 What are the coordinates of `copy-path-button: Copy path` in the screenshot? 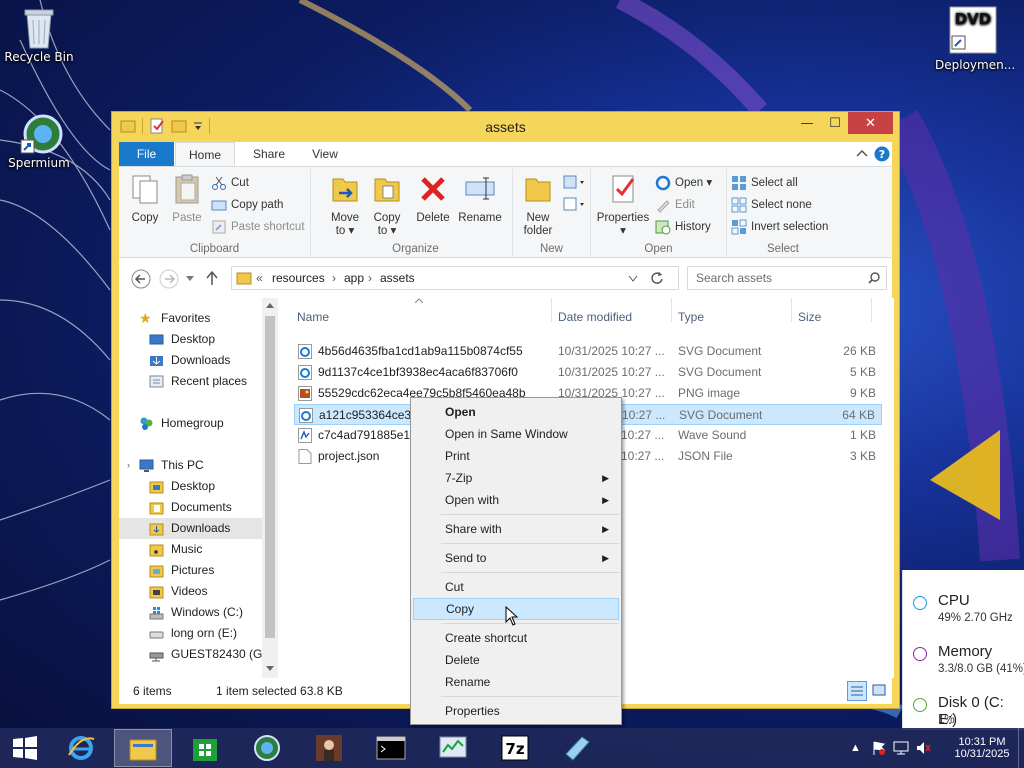 It's located at (247, 205).